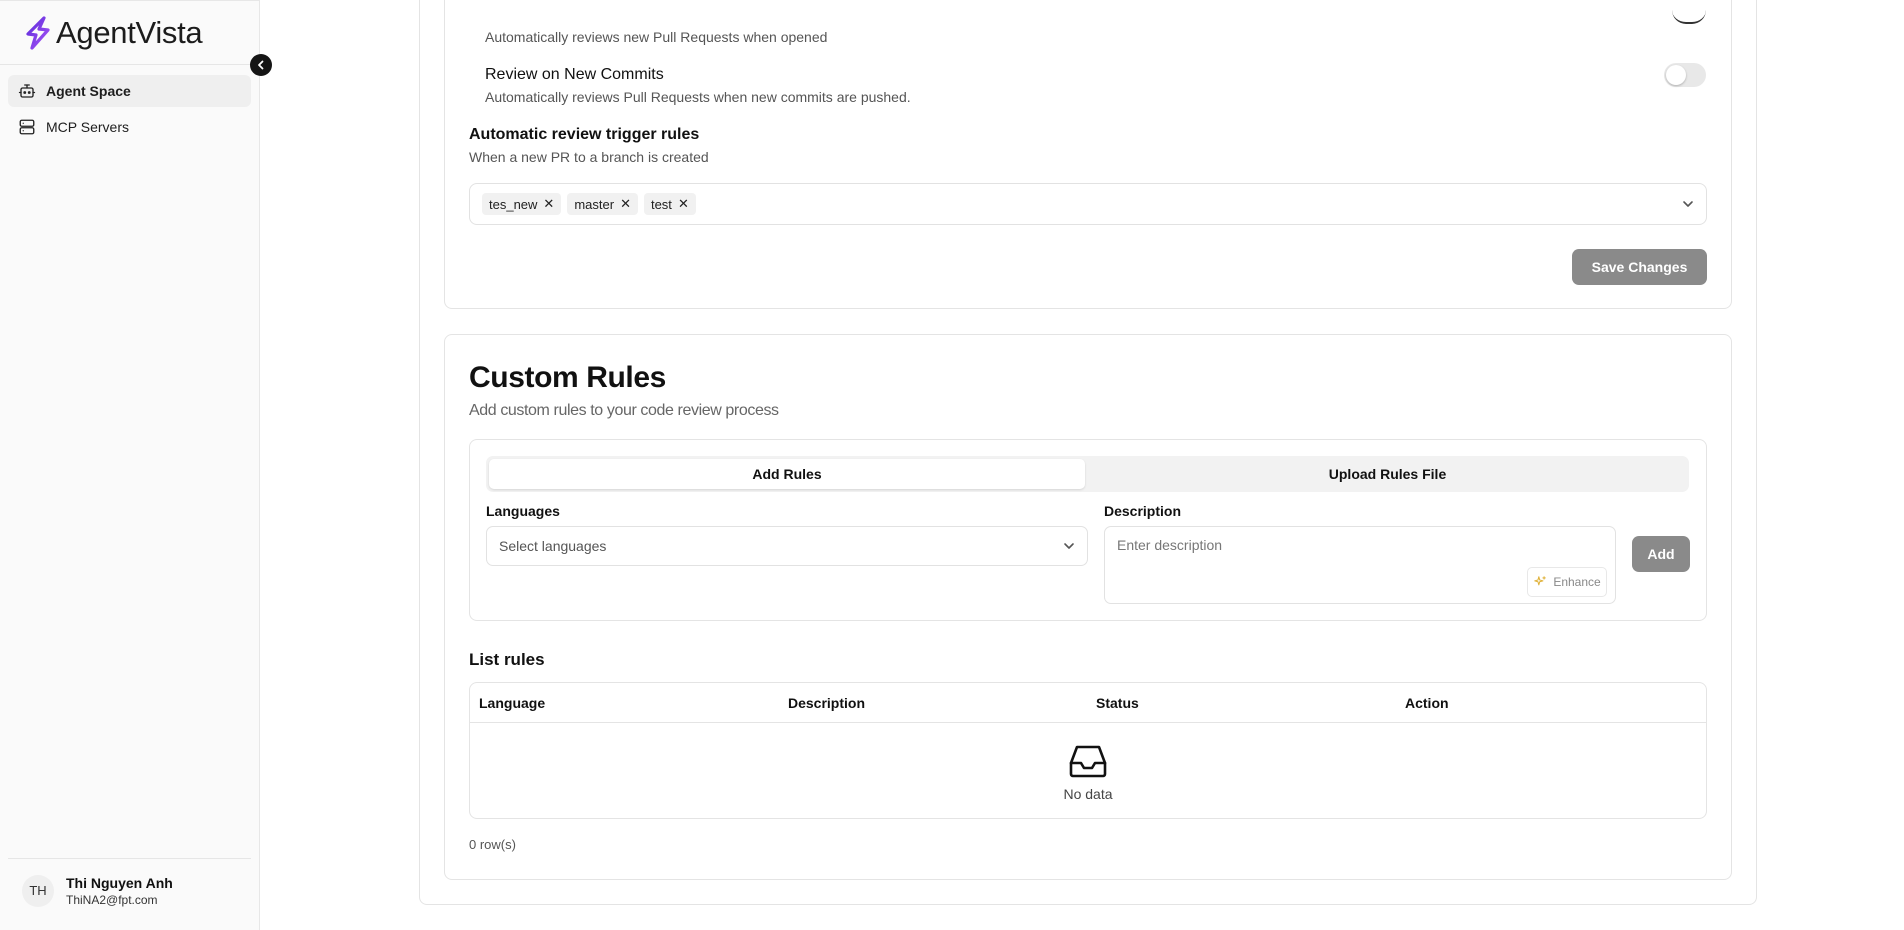  I want to click on sidebar-item-agent-space: Agent Space, so click(129, 91).